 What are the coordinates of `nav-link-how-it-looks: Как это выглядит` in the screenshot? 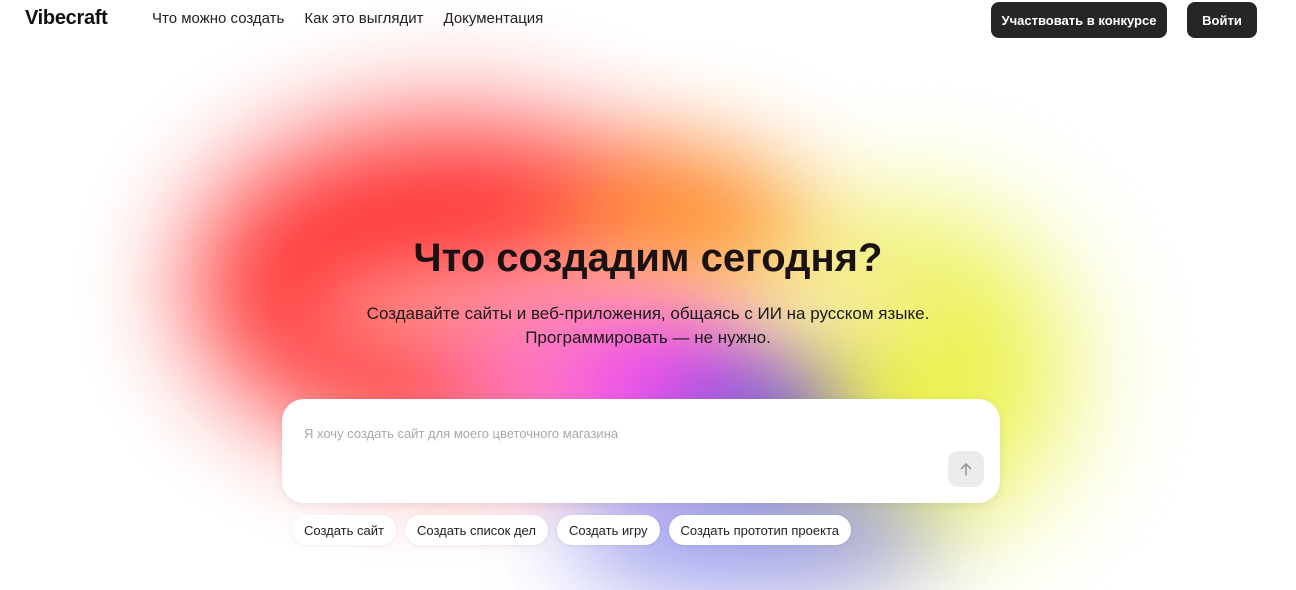 It's located at (363, 18).